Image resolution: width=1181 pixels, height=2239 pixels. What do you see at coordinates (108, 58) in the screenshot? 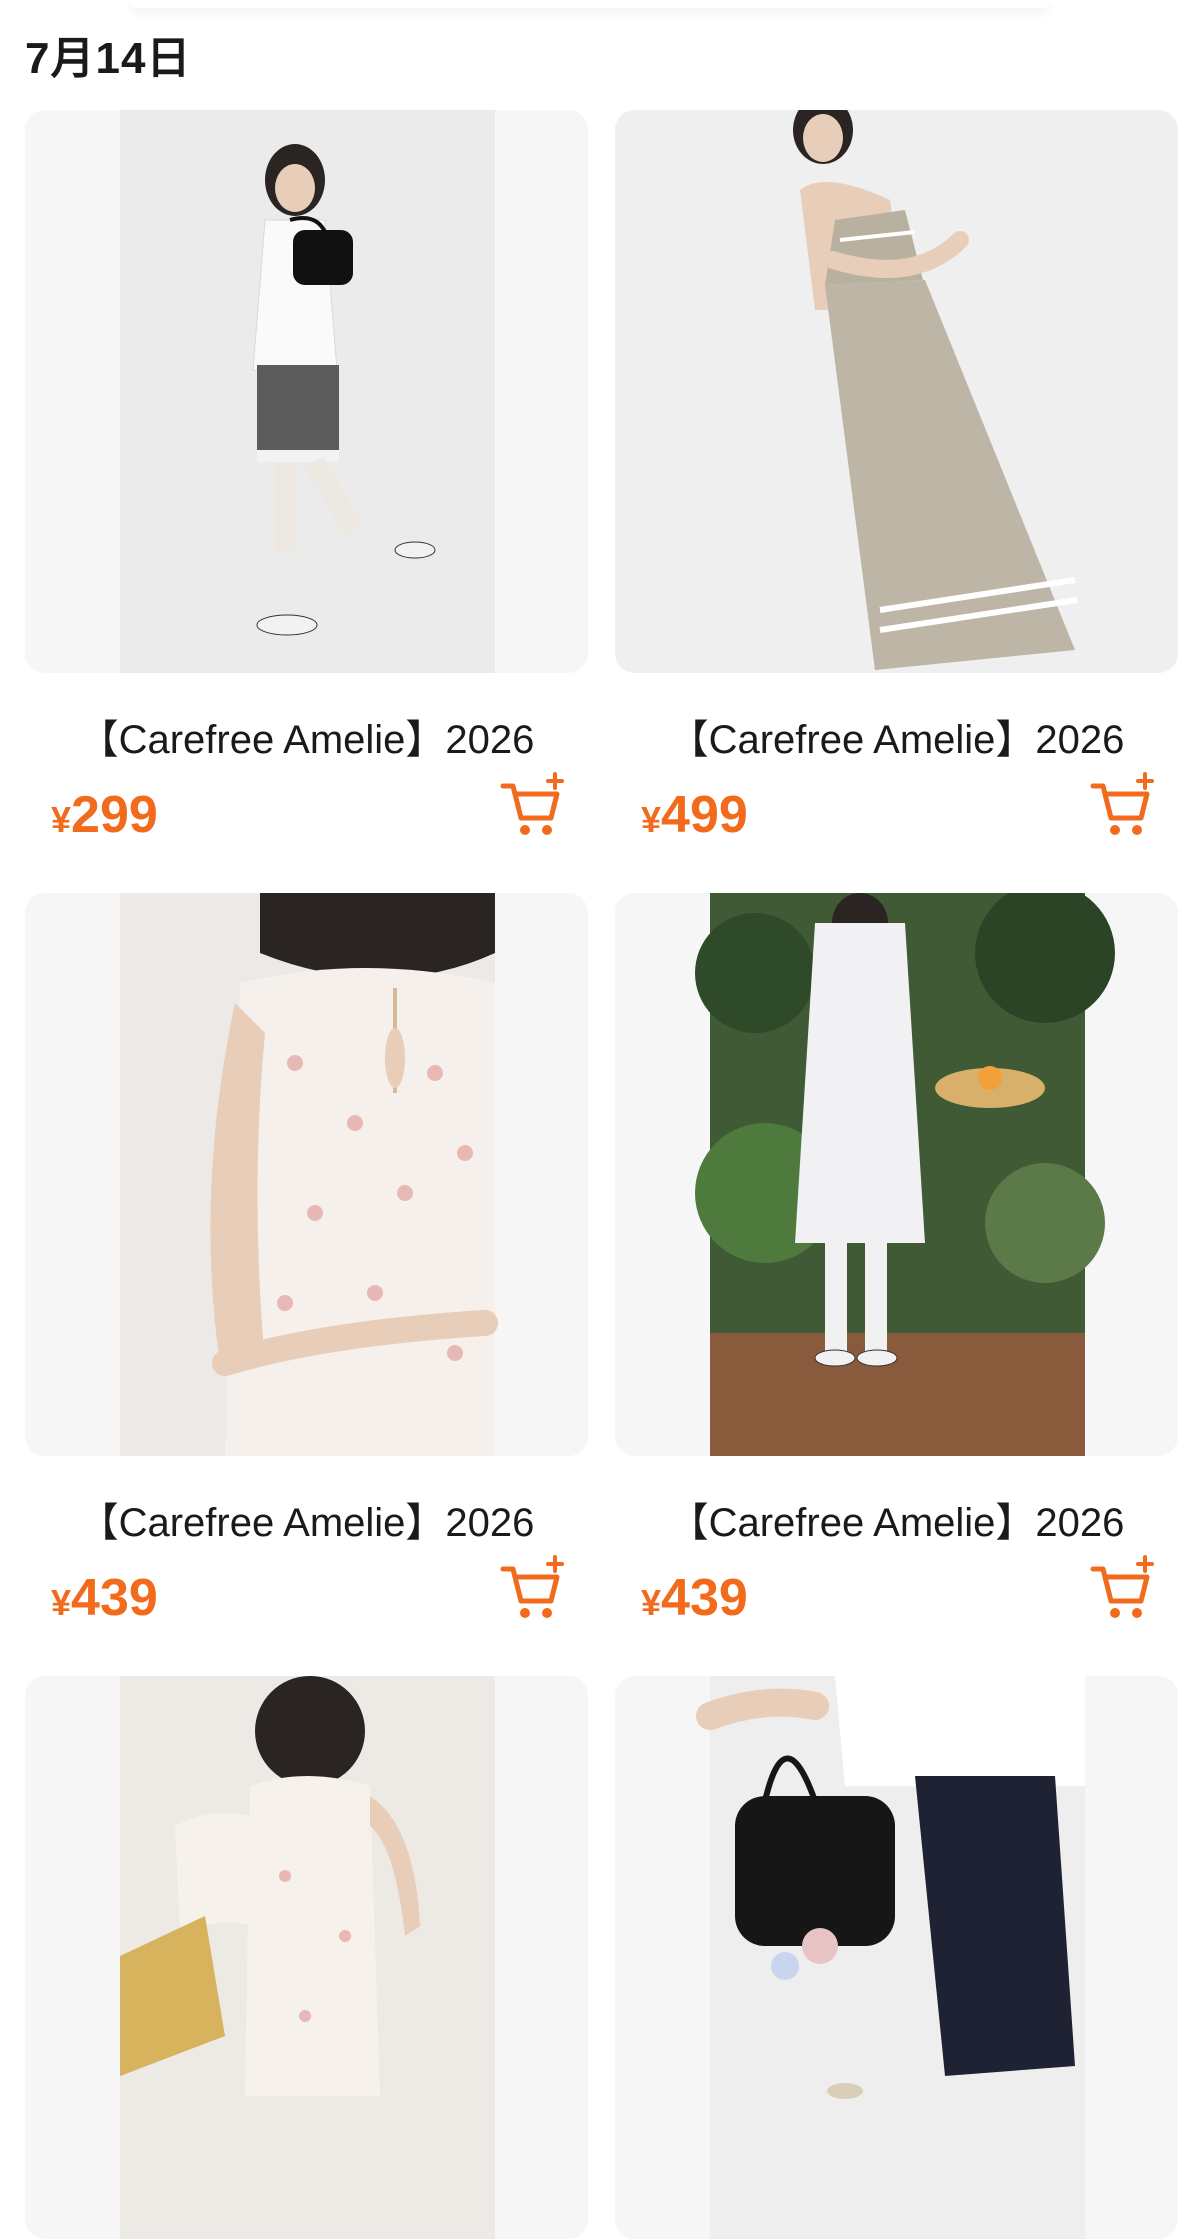
I see `date-header: 7月14日` at bounding box center [108, 58].